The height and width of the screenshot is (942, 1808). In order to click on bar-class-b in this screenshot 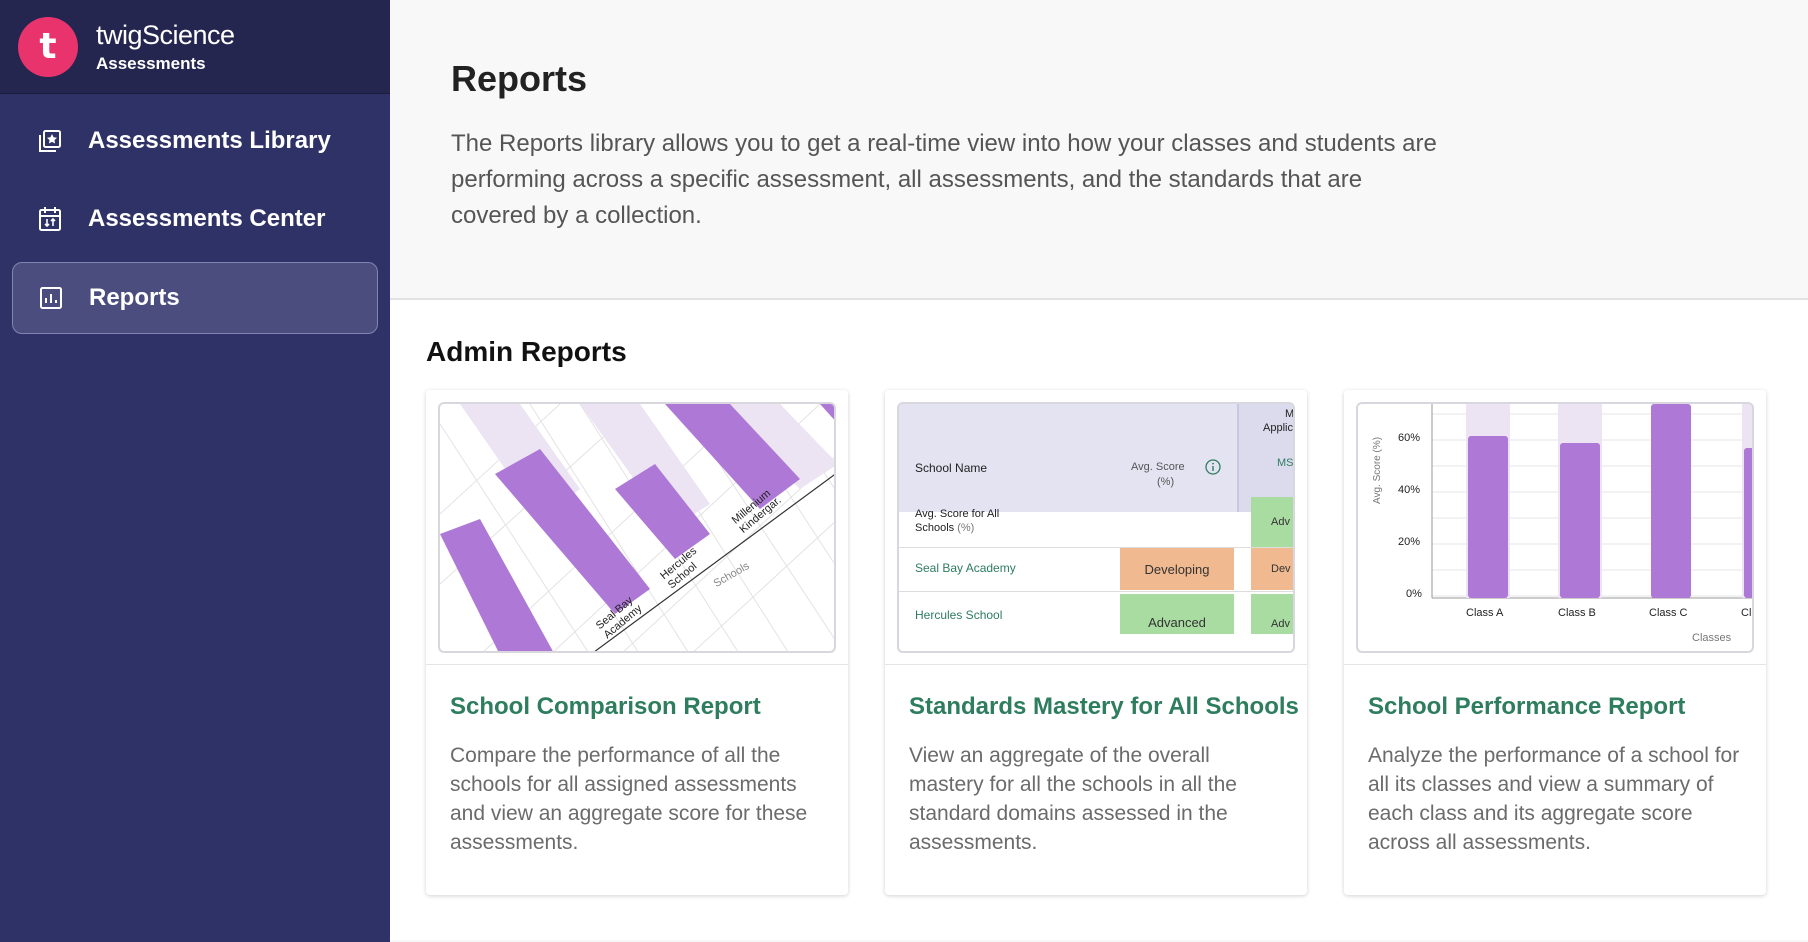, I will do `click(1580, 520)`.